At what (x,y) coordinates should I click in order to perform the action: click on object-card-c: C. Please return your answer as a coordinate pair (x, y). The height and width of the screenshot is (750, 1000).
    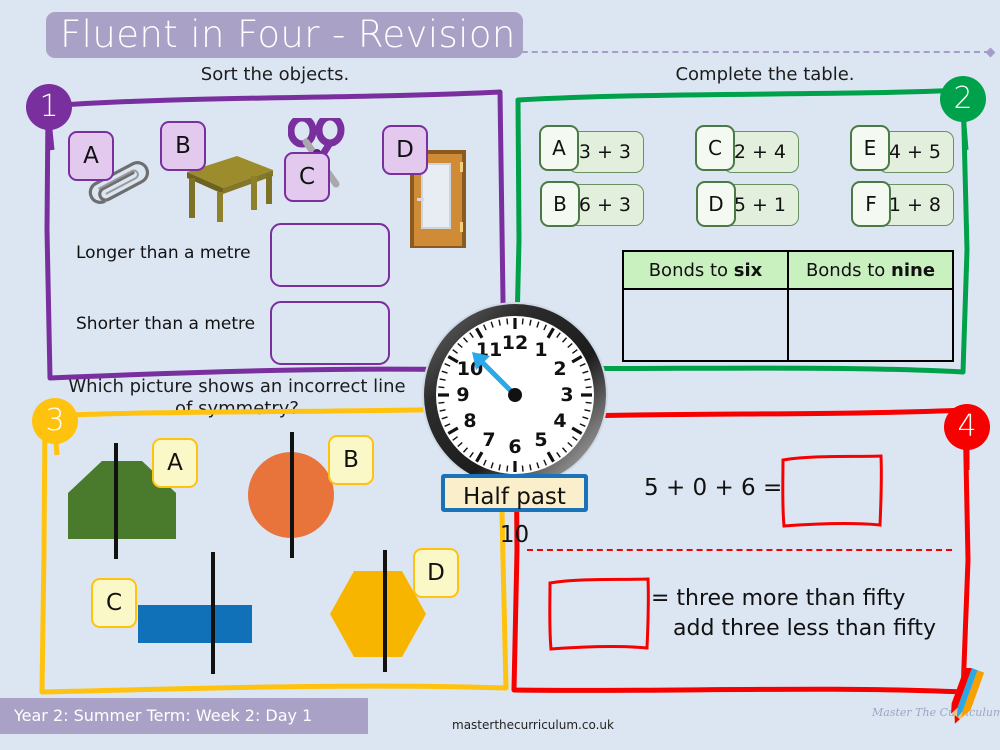
    Looking at the image, I should click on (307, 177).